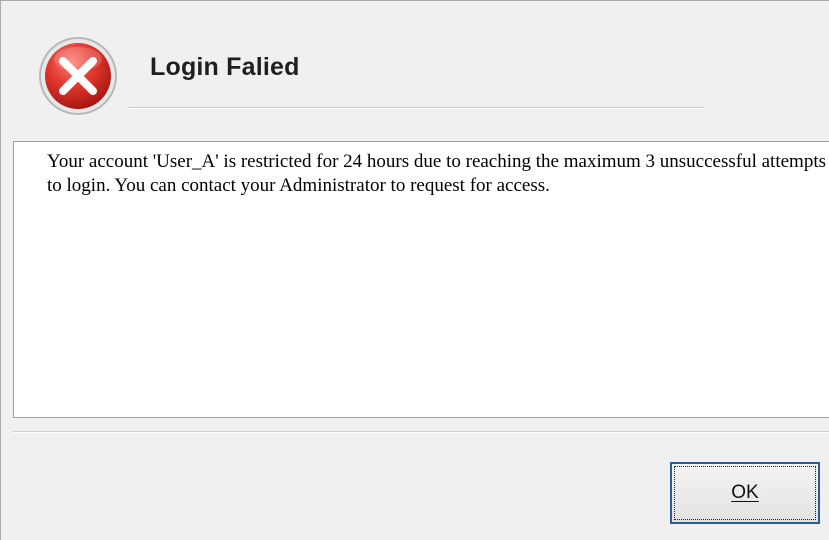 This screenshot has height=540, width=829. What do you see at coordinates (421, 432) in the screenshot?
I see `footer-divider` at bounding box center [421, 432].